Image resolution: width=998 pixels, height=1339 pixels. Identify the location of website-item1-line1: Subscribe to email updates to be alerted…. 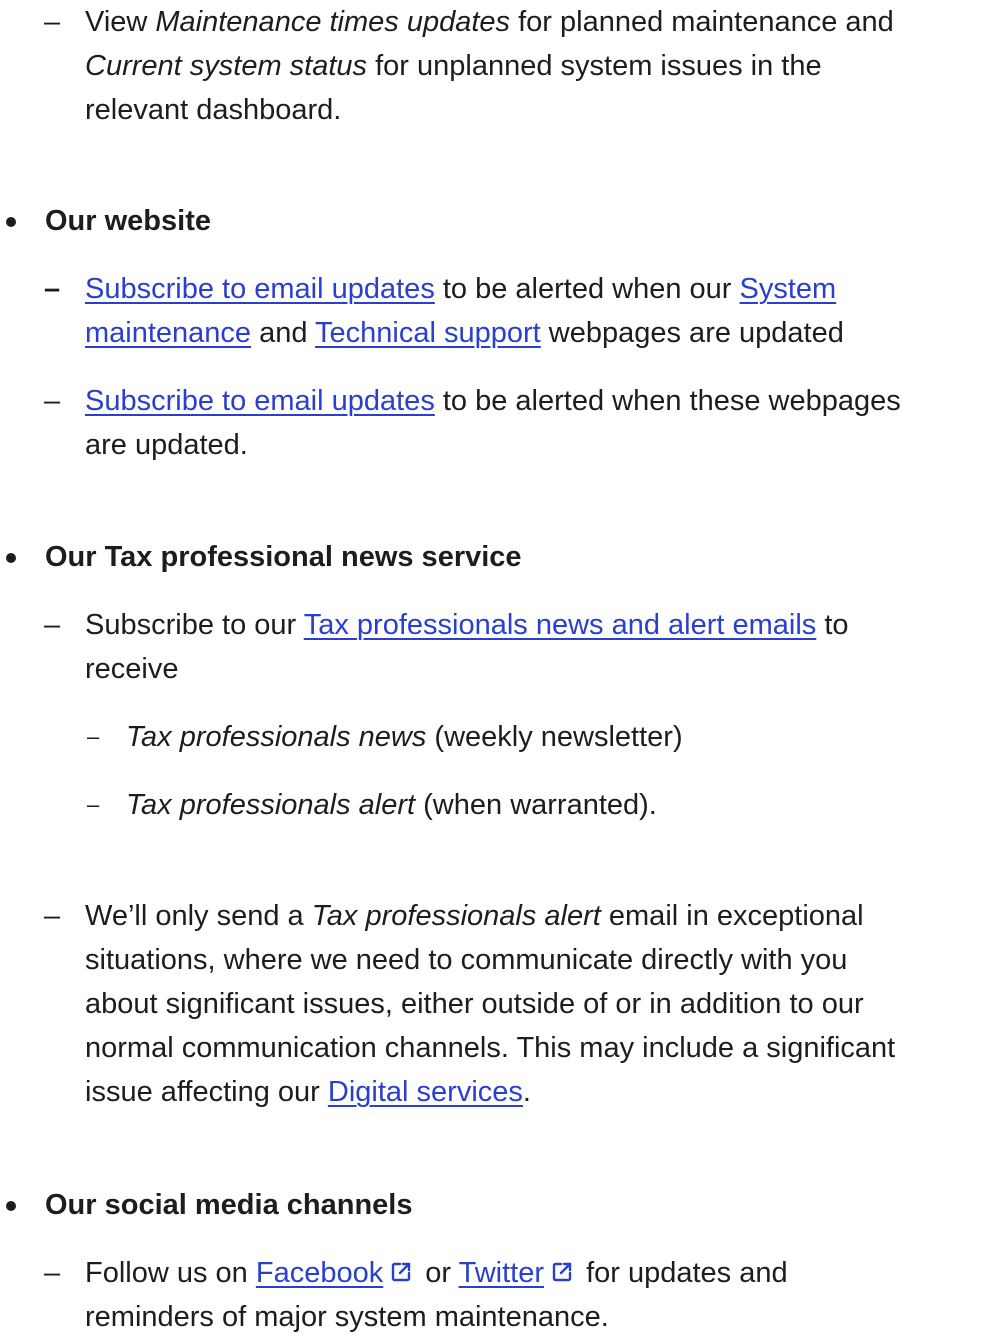
(460, 289).